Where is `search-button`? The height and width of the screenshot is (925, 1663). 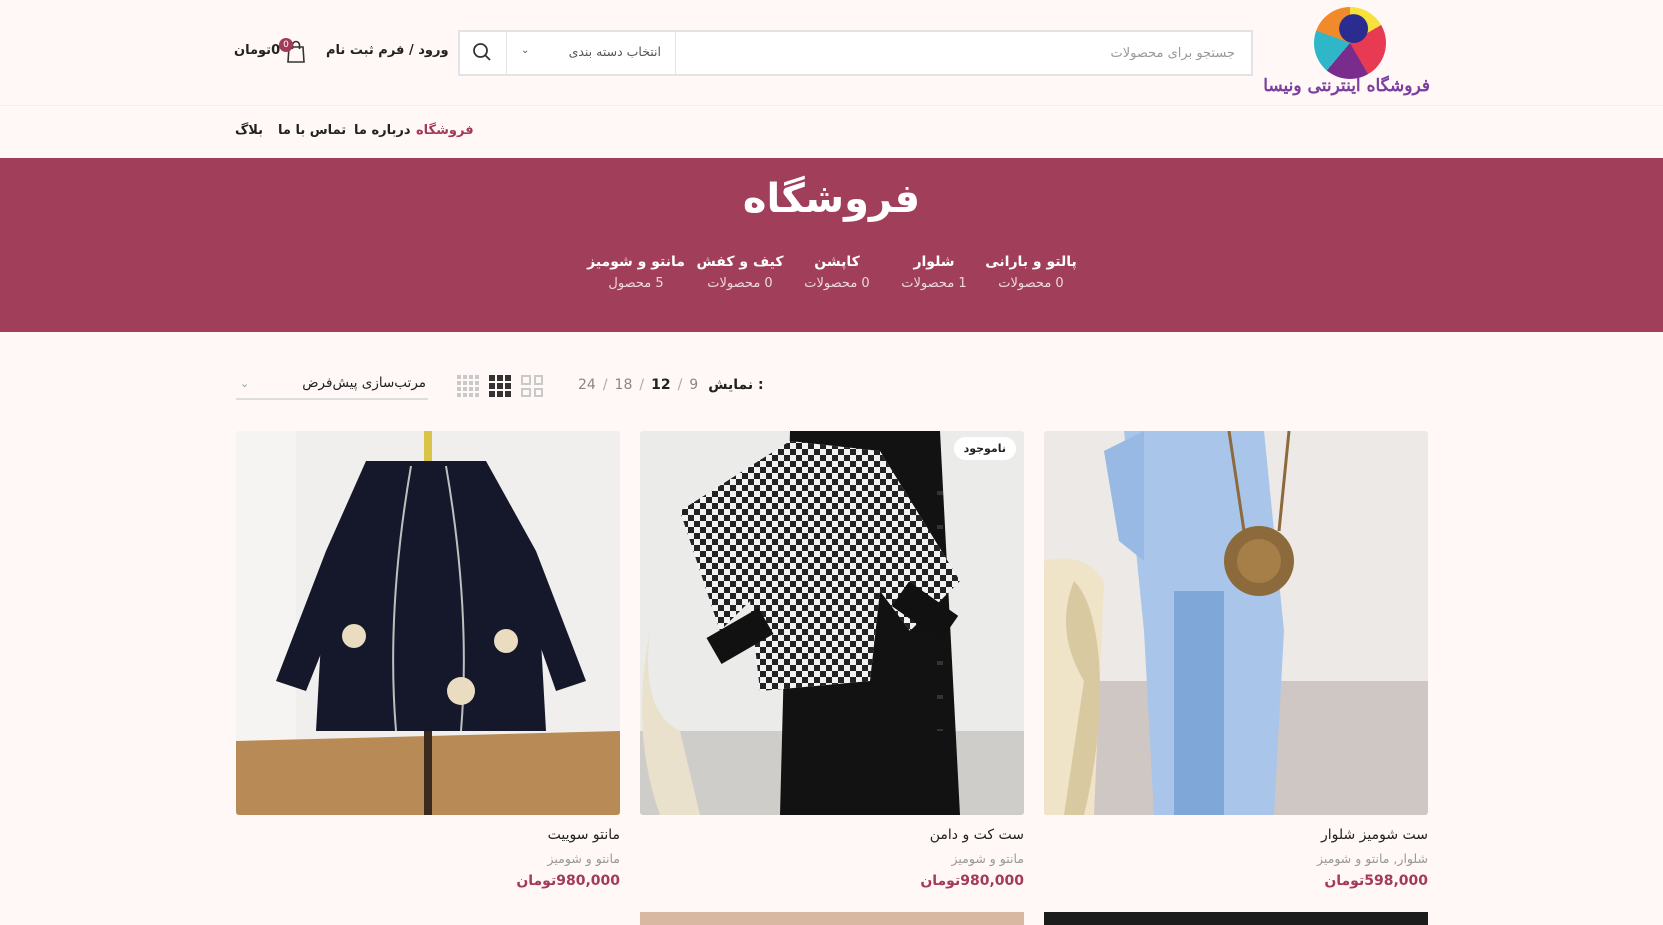 search-button is located at coordinates (483, 53).